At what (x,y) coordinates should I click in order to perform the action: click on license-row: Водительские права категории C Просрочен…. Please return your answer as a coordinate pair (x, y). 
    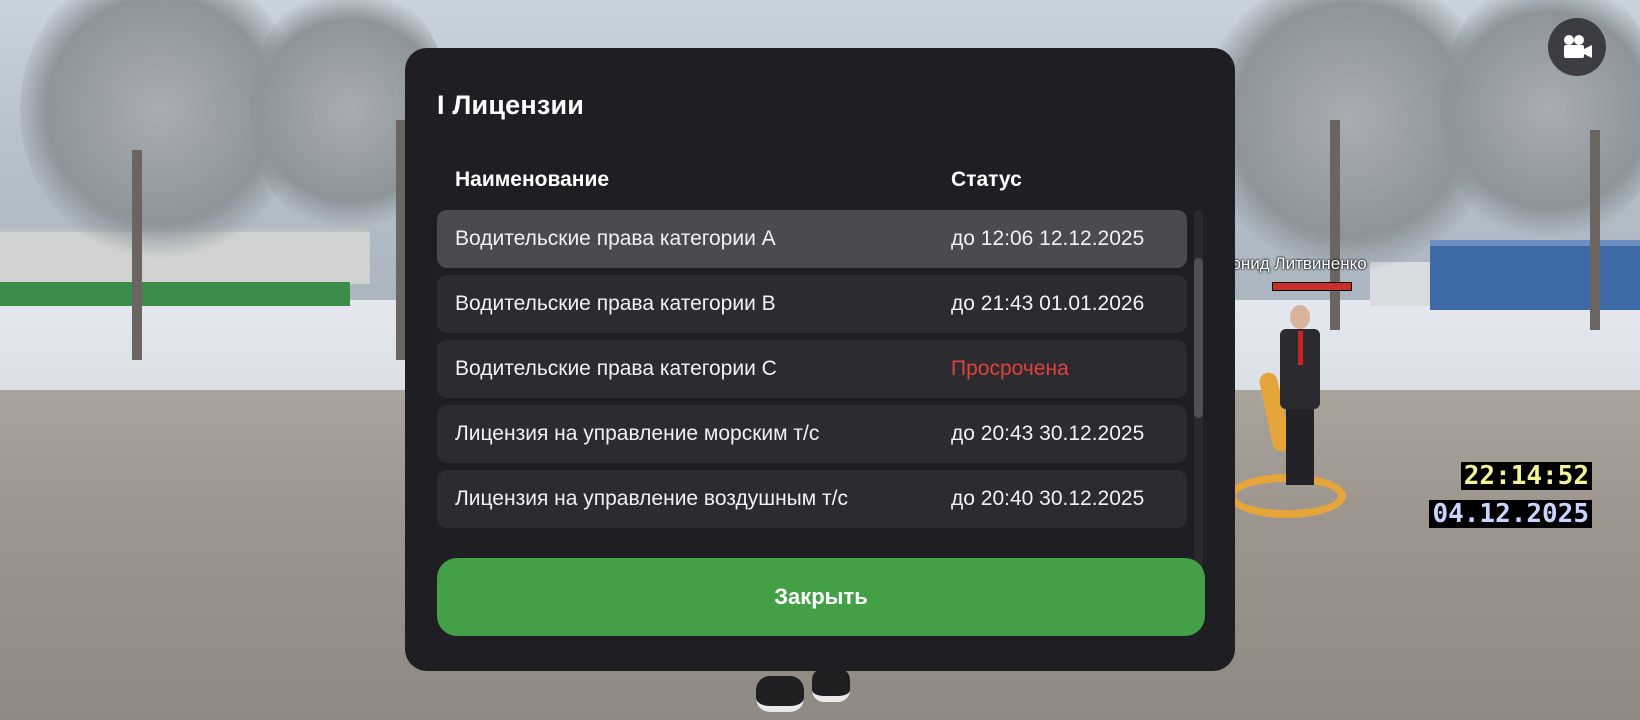
    Looking at the image, I should click on (812, 369).